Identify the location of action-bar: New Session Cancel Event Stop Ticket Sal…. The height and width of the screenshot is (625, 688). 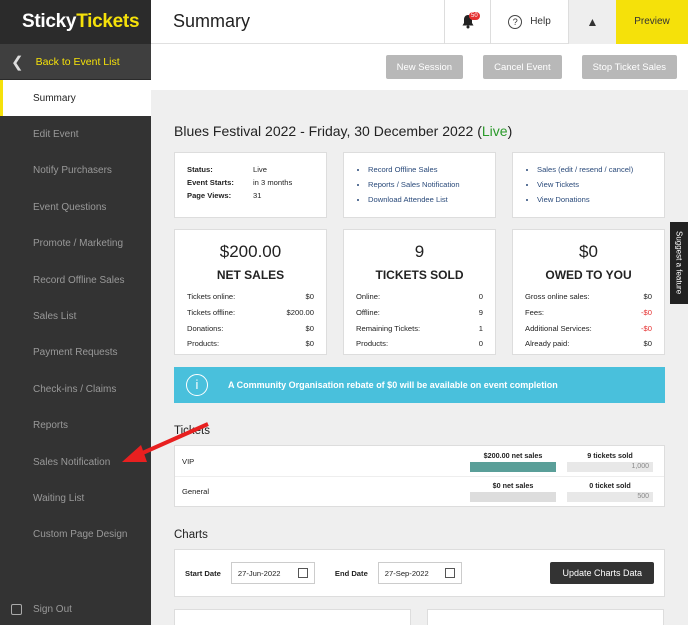
(419, 67).